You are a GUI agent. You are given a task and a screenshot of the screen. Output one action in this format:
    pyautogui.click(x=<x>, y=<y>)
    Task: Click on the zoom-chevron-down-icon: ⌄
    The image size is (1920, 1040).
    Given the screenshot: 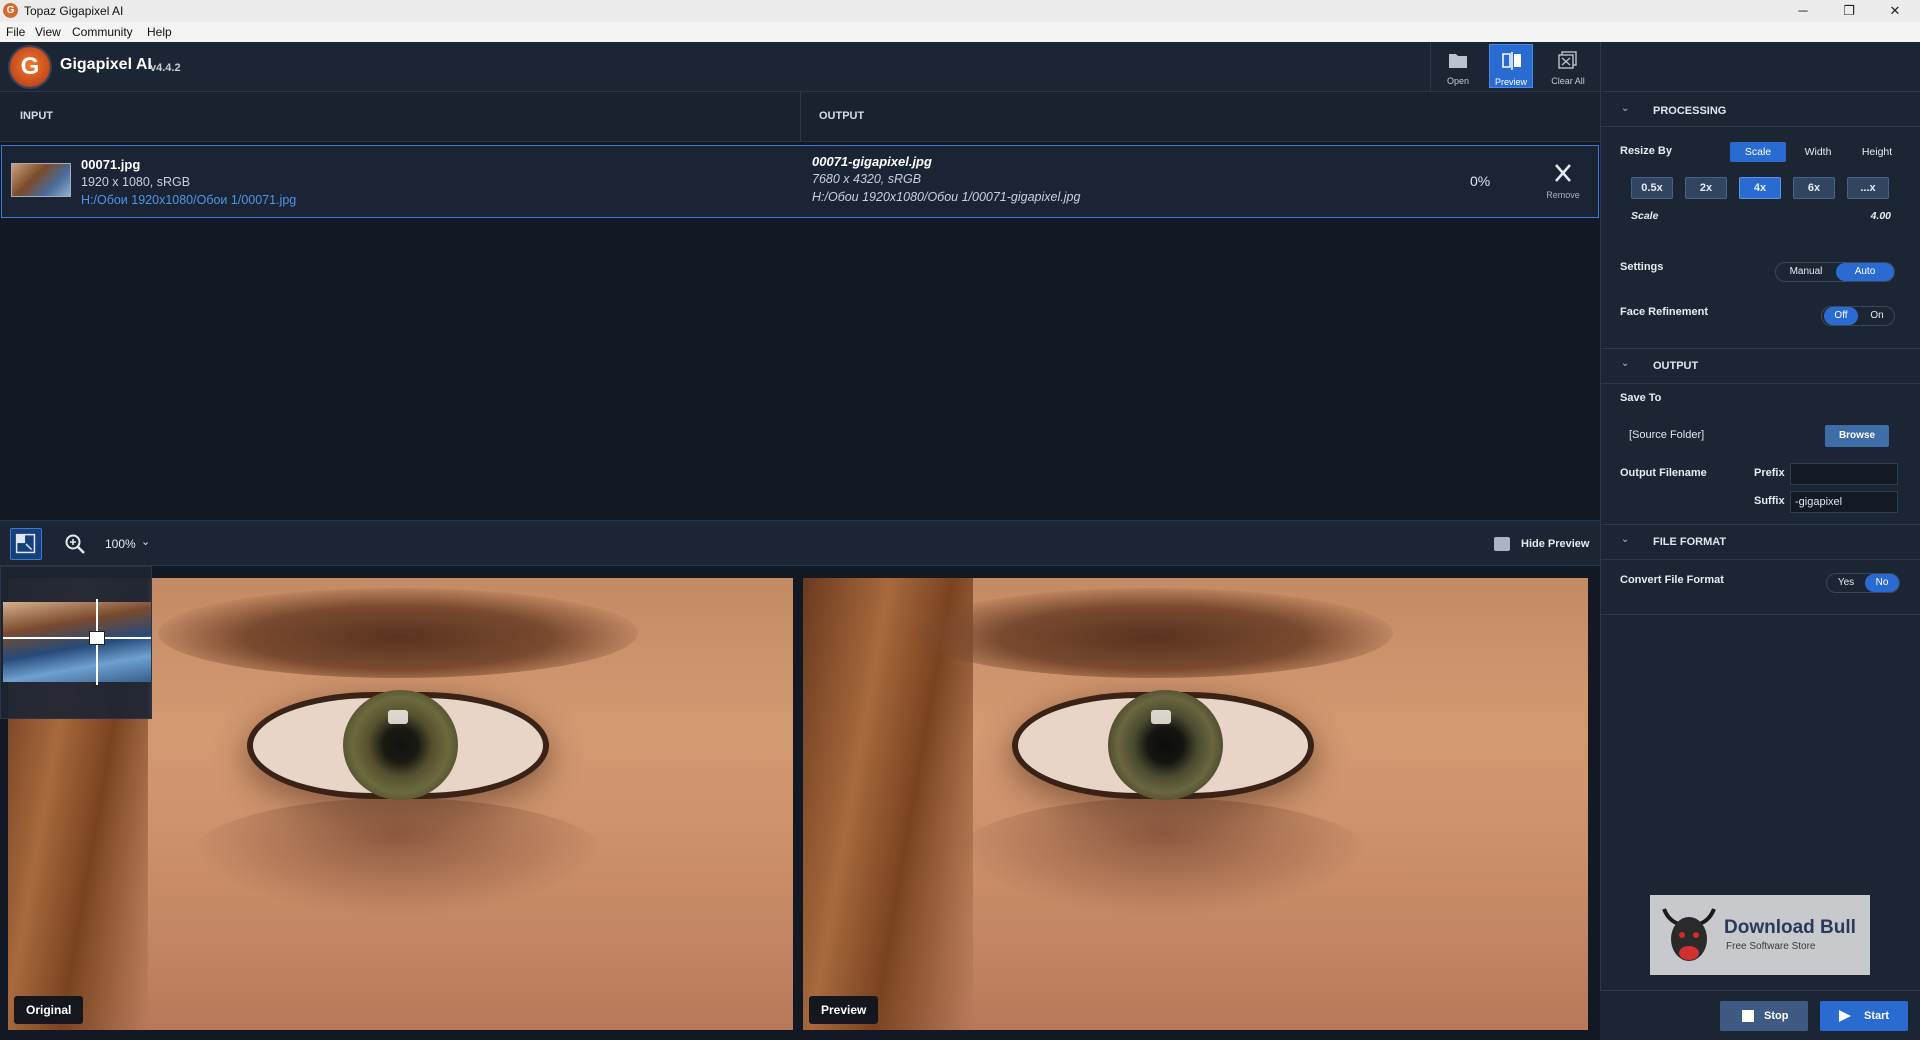 What is the action you would take?
    pyautogui.click(x=145, y=541)
    